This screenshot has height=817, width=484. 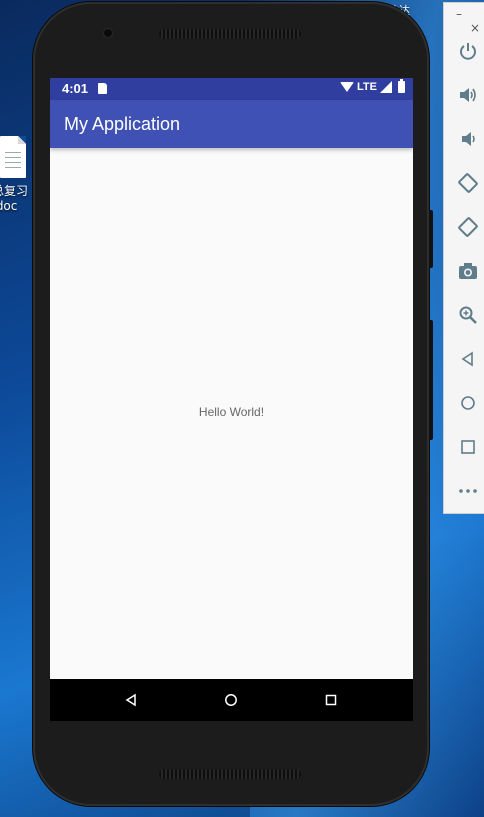 What do you see at coordinates (401, 86) in the screenshot?
I see `battery-icon` at bounding box center [401, 86].